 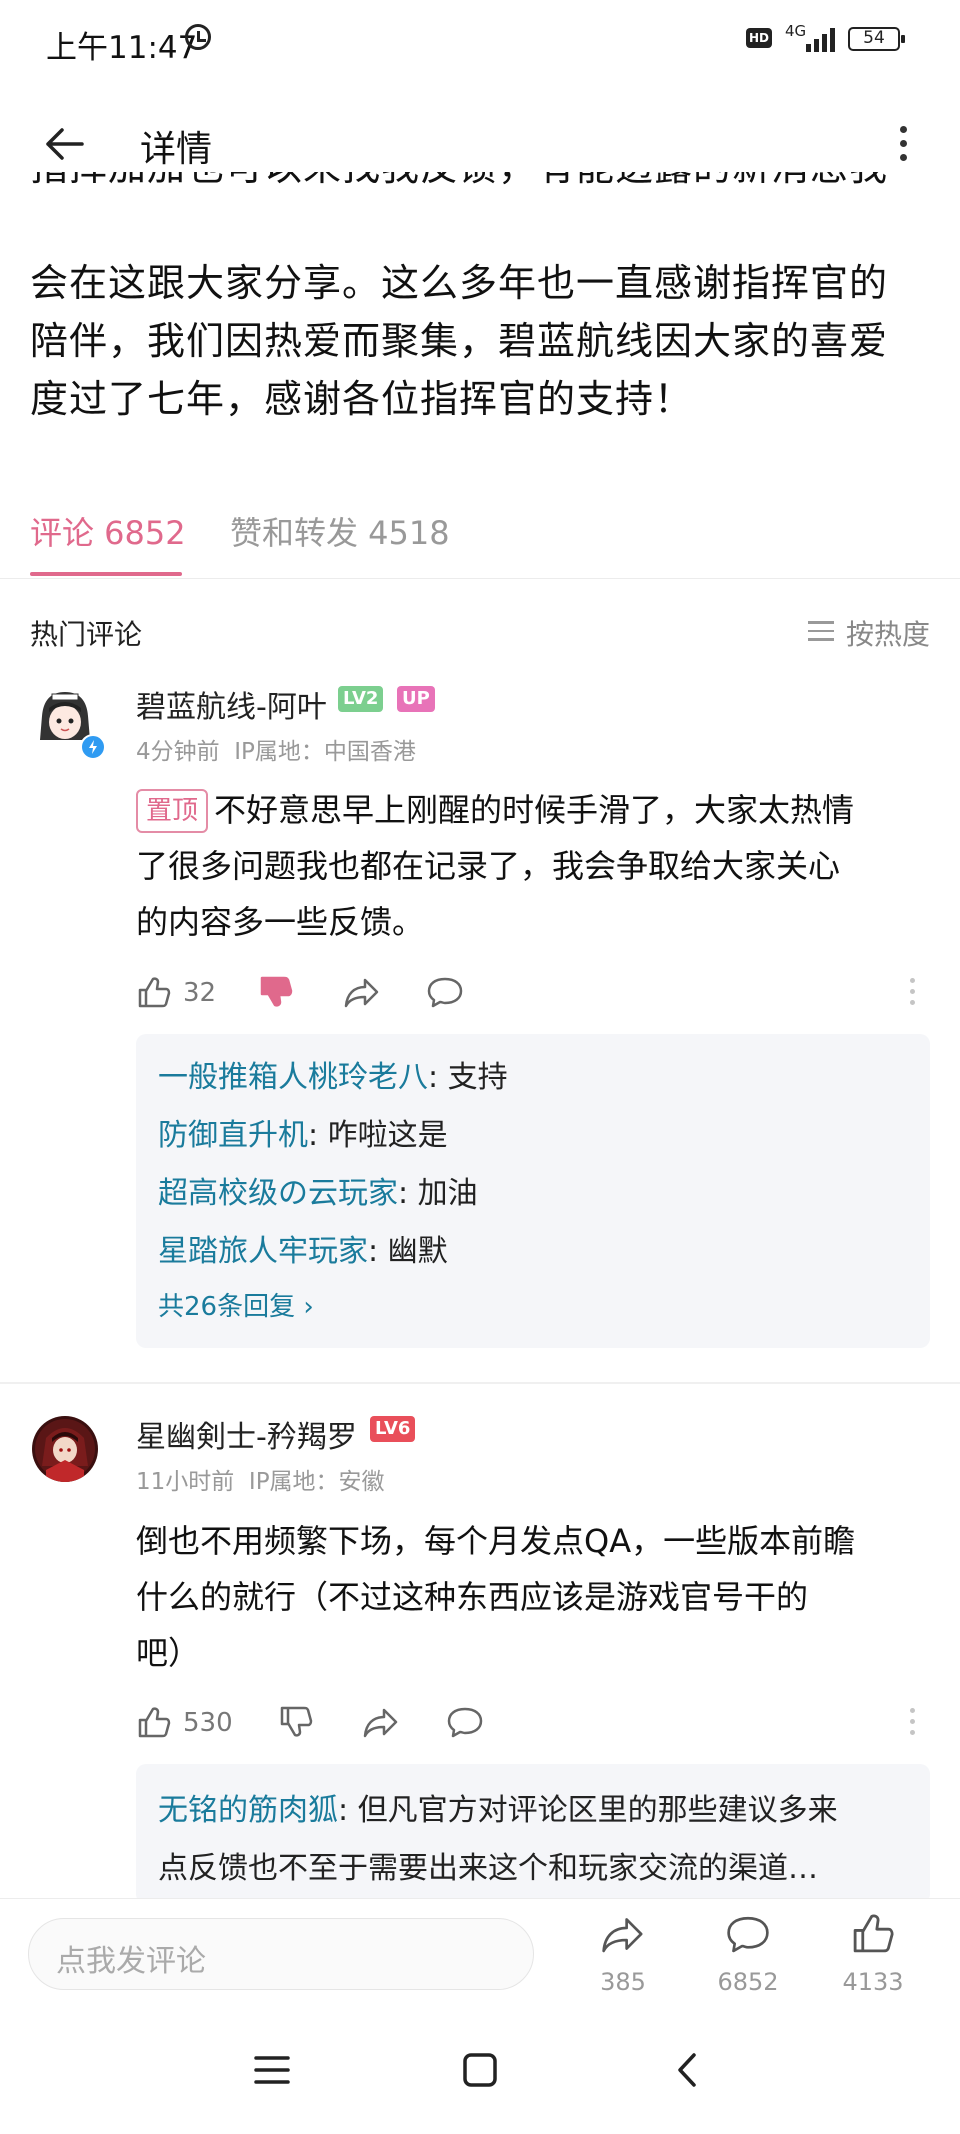 What do you see at coordinates (480, 192) in the screenshot?
I see `post-text-partial: 指挥加加也可以来找我反馈，有能透露的新消息我` at bounding box center [480, 192].